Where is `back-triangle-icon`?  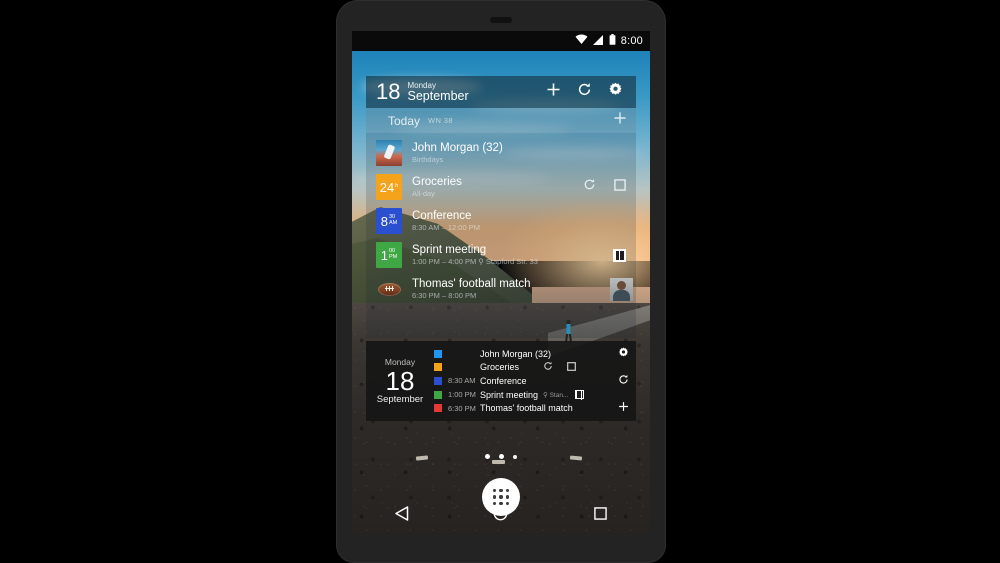
back-triangle-icon is located at coordinates (402, 513).